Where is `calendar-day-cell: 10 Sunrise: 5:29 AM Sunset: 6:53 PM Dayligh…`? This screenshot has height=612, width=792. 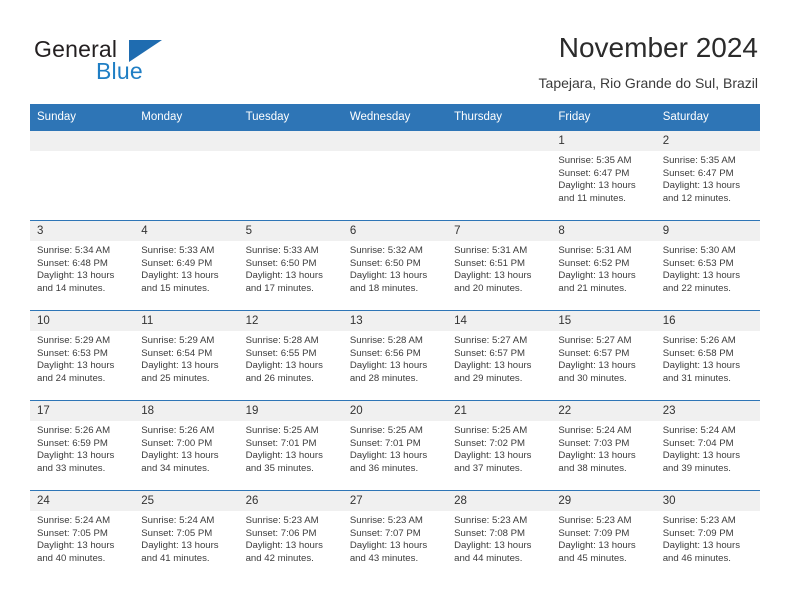
calendar-day-cell: 10 Sunrise: 5:29 AM Sunset: 6:53 PM Dayligh… is located at coordinates (82, 355).